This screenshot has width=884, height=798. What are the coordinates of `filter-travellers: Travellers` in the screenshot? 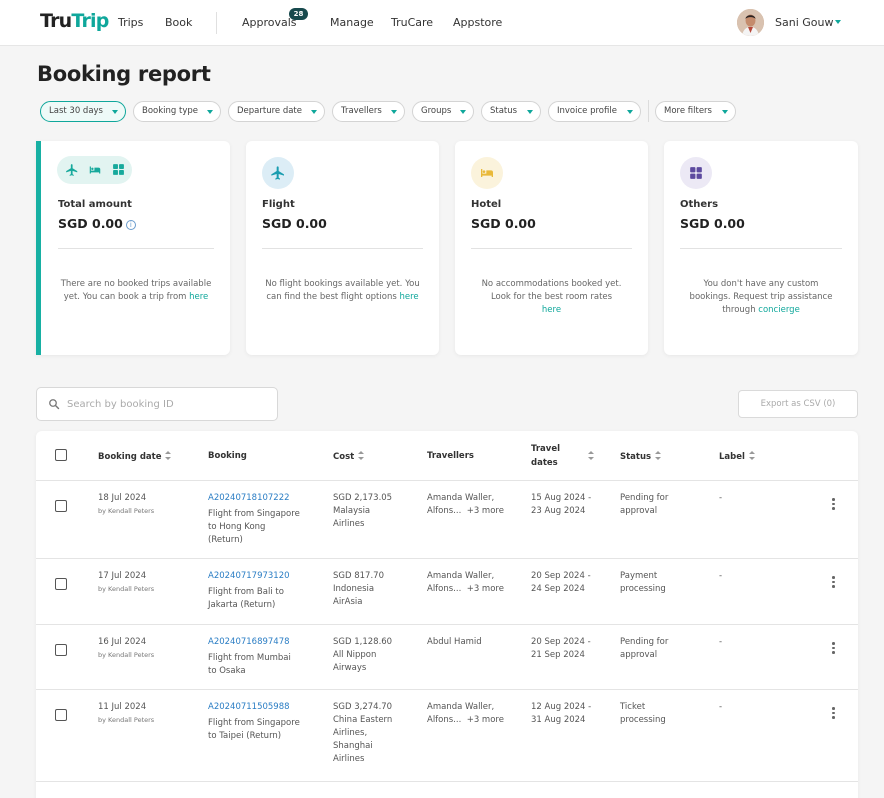 It's located at (368, 111).